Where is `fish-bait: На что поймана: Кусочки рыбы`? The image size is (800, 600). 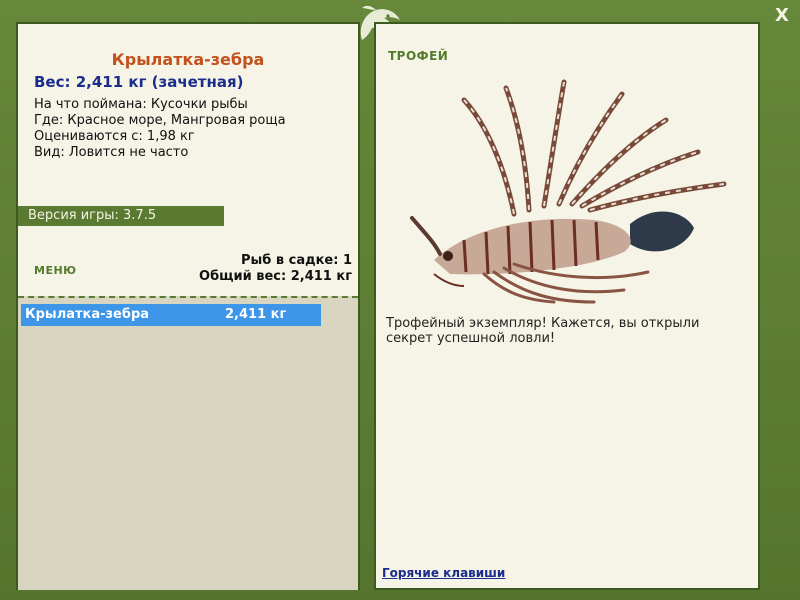
fish-bait: На что поймана: Кусочки рыбы is located at coordinates (141, 104).